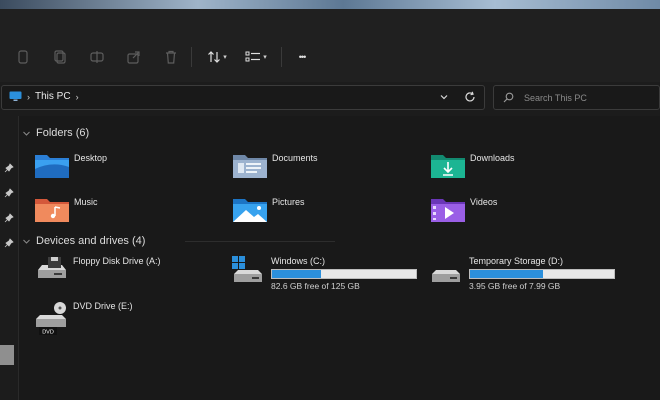  What do you see at coordinates (214, 57) in the screenshot?
I see `sort-icon` at bounding box center [214, 57].